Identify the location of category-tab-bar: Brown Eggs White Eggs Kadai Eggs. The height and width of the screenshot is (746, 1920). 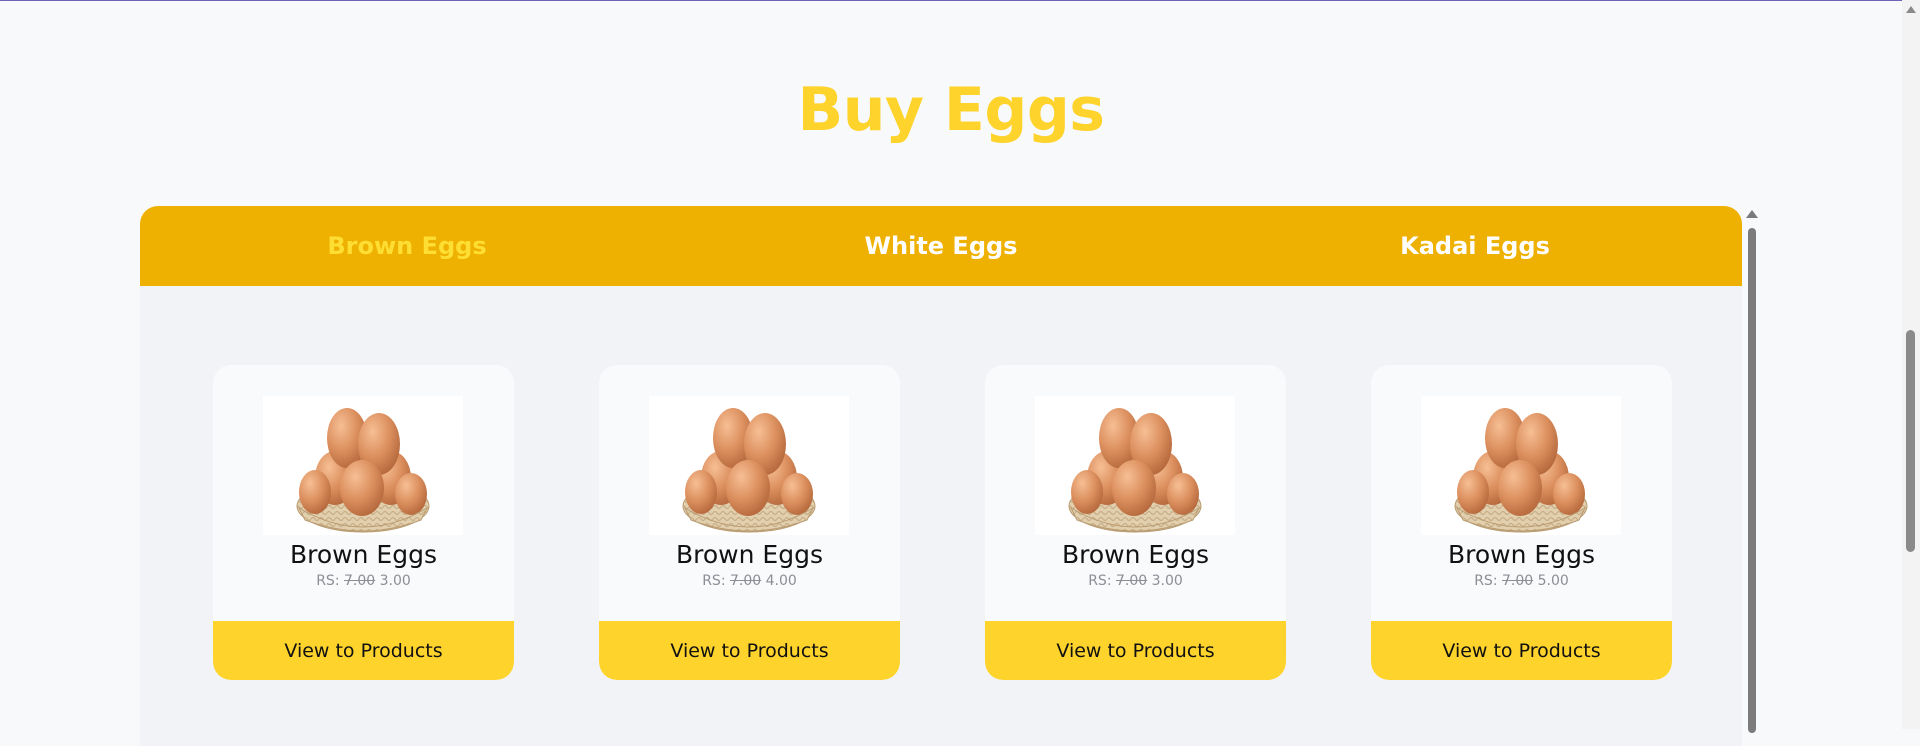
(941, 246).